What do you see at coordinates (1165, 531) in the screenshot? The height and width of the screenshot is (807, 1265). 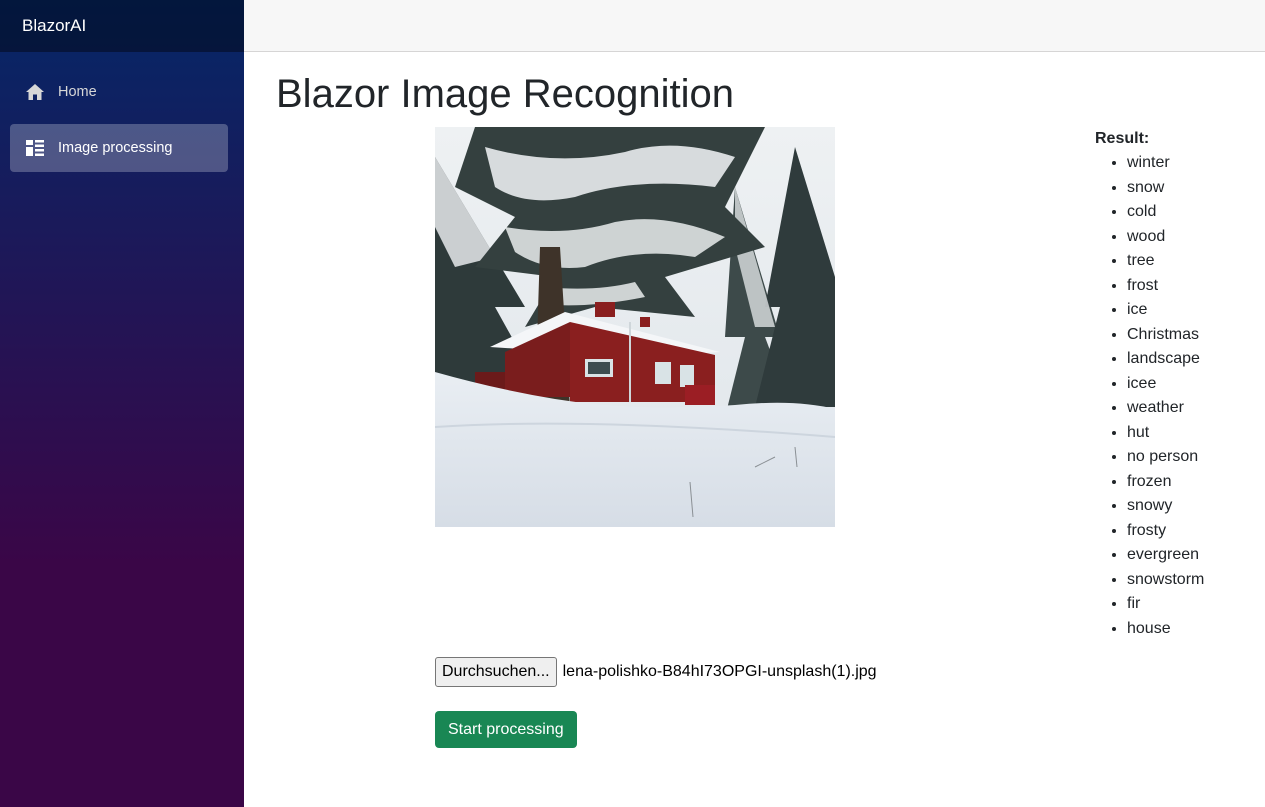 I see `result-tag: frosty` at bounding box center [1165, 531].